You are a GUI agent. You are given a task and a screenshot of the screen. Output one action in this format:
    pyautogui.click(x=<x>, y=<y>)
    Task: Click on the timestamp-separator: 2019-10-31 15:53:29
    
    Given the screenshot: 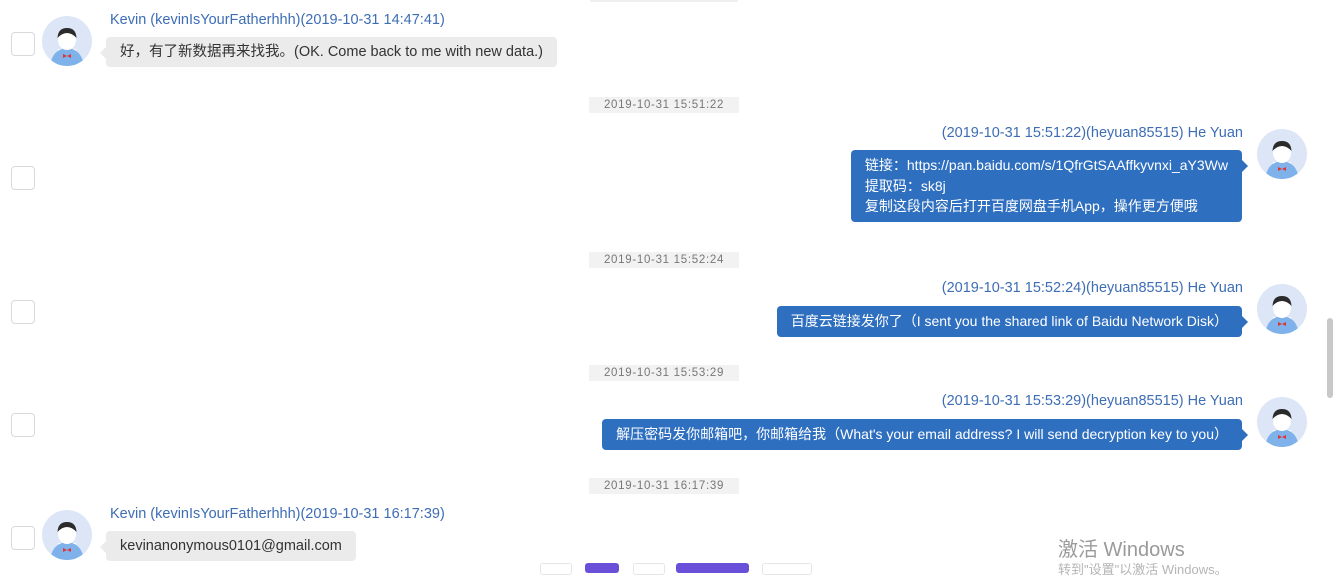 What is the action you would take?
    pyautogui.click(x=664, y=373)
    